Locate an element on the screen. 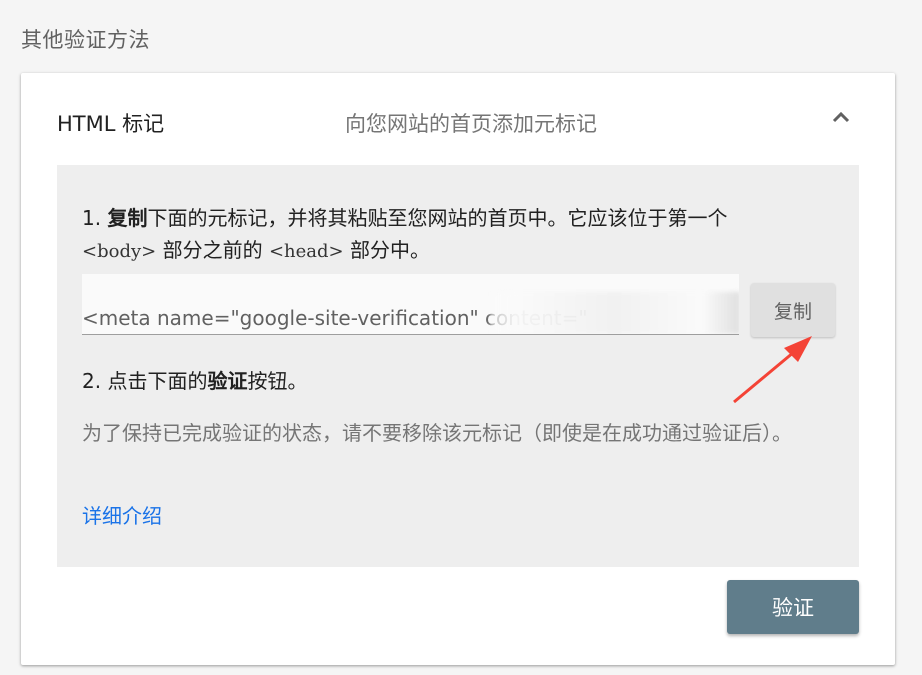  copy-button: 复制 is located at coordinates (793, 310).